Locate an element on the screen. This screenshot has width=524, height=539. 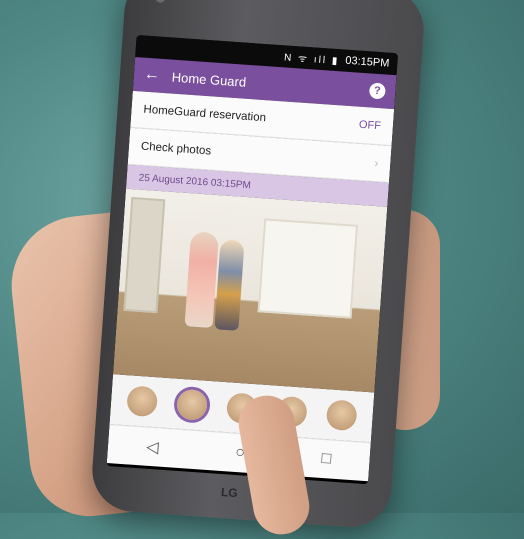
nav-recents-icon: □ is located at coordinates (326, 459).